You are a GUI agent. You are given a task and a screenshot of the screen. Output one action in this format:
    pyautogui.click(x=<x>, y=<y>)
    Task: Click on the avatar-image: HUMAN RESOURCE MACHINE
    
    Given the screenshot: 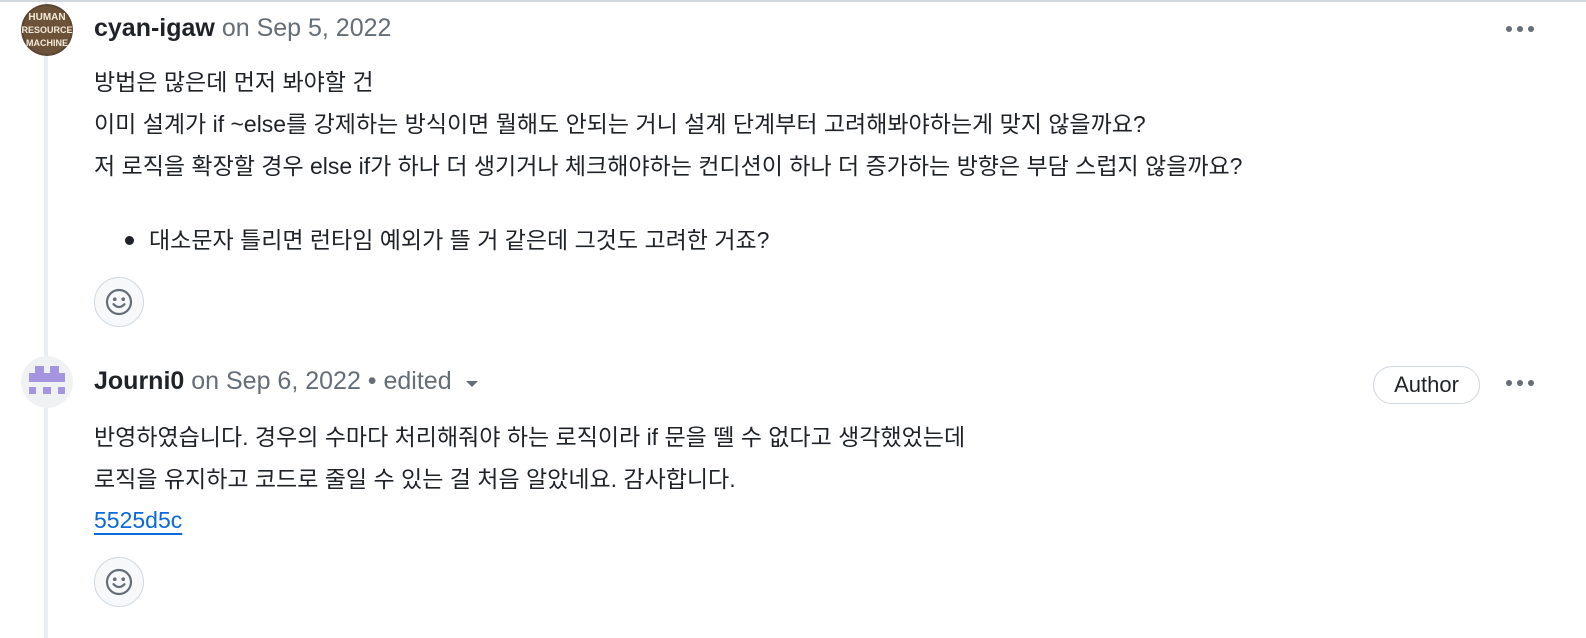 What is the action you would take?
    pyautogui.click(x=47, y=30)
    